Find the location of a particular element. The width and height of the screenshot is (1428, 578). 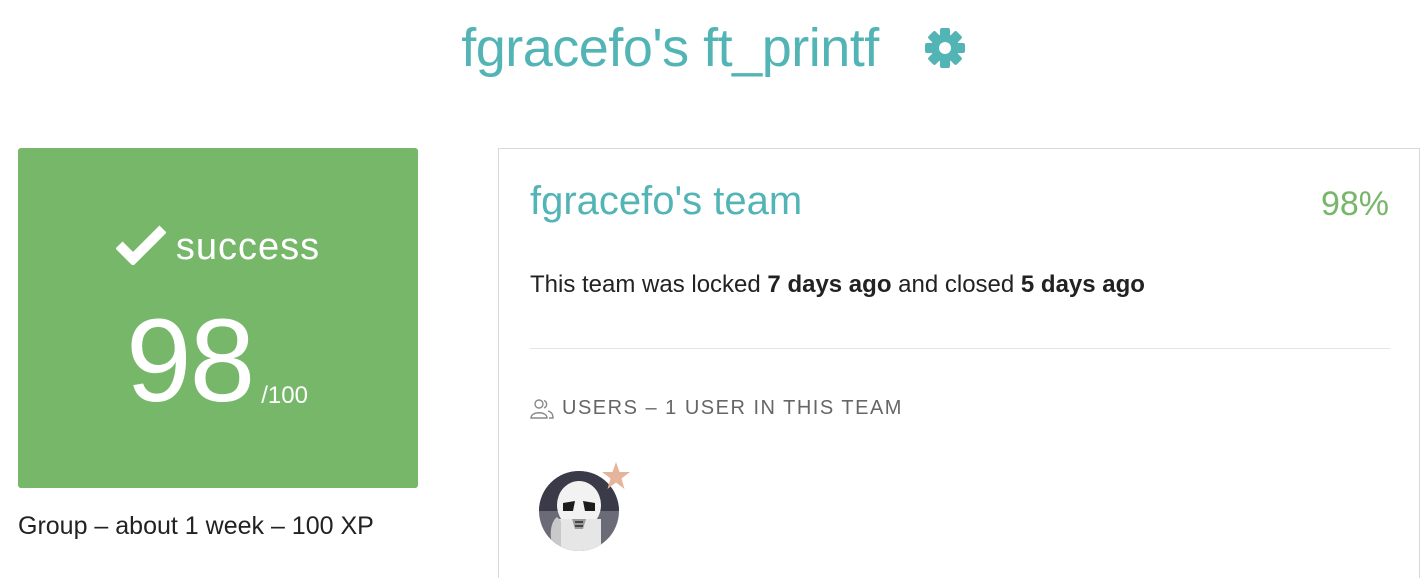

locked-ago: 7 days ago is located at coordinates (829, 284).